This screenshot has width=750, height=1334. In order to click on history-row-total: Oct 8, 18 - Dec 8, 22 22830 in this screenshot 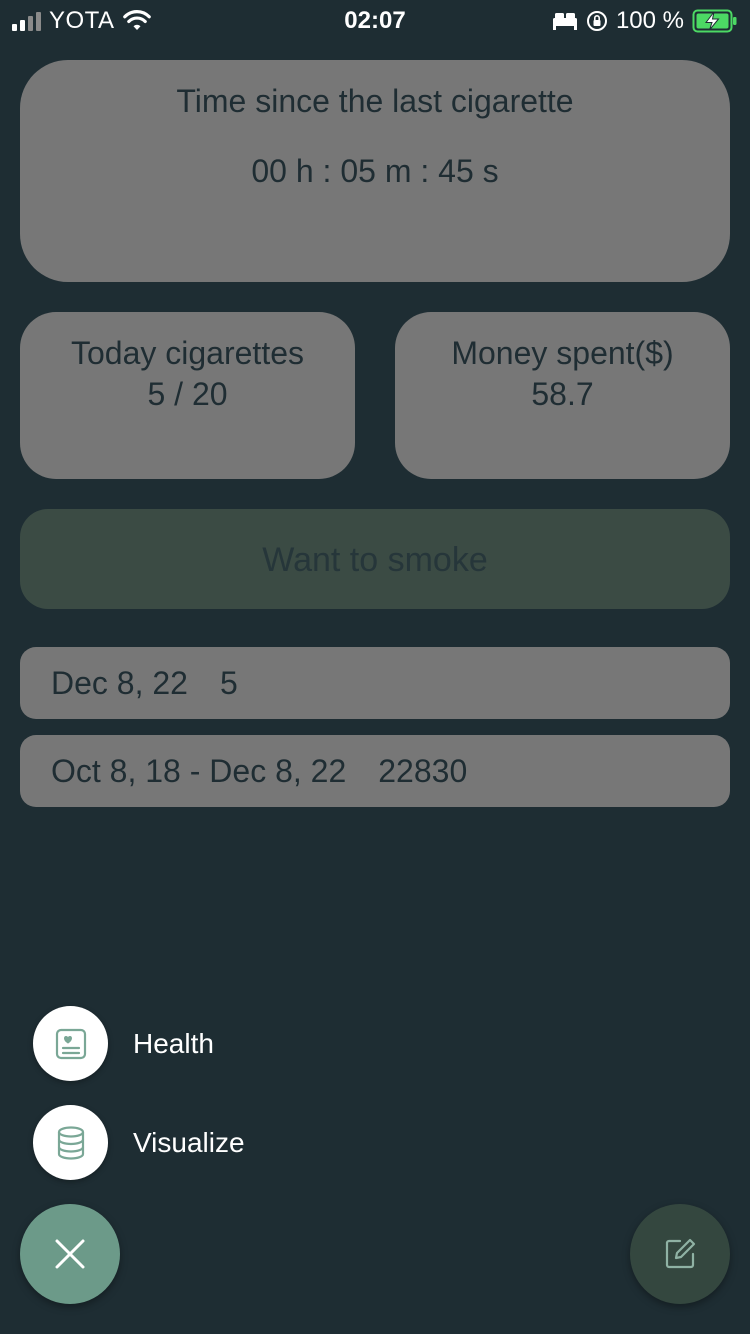, I will do `click(375, 771)`.